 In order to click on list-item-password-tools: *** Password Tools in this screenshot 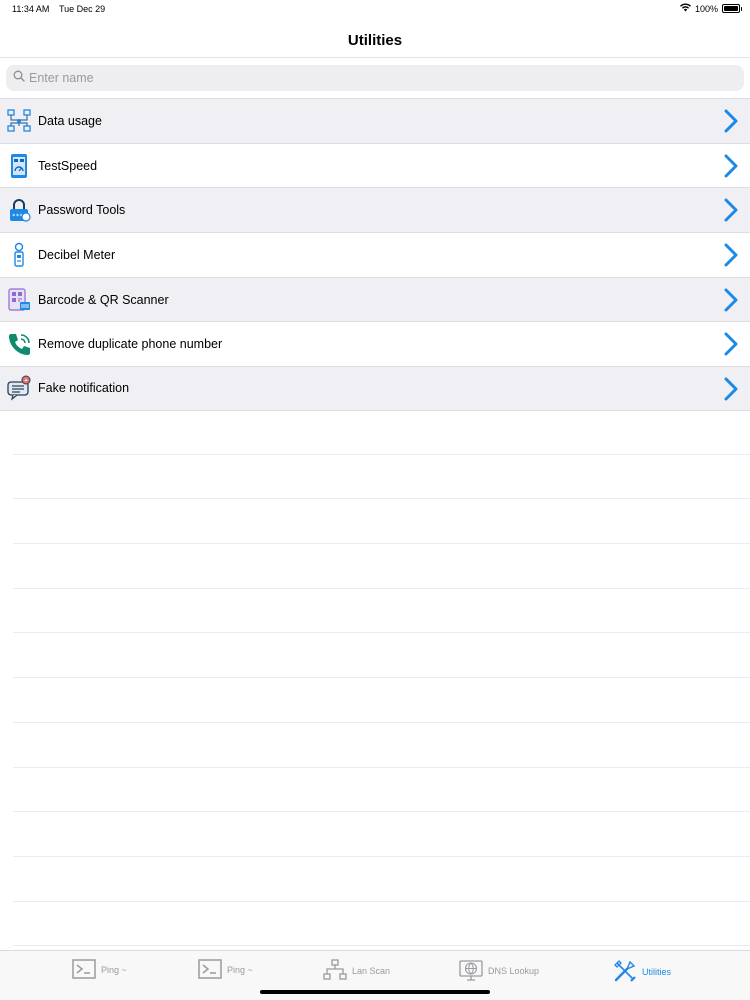, I will do `click(375, 210)`.